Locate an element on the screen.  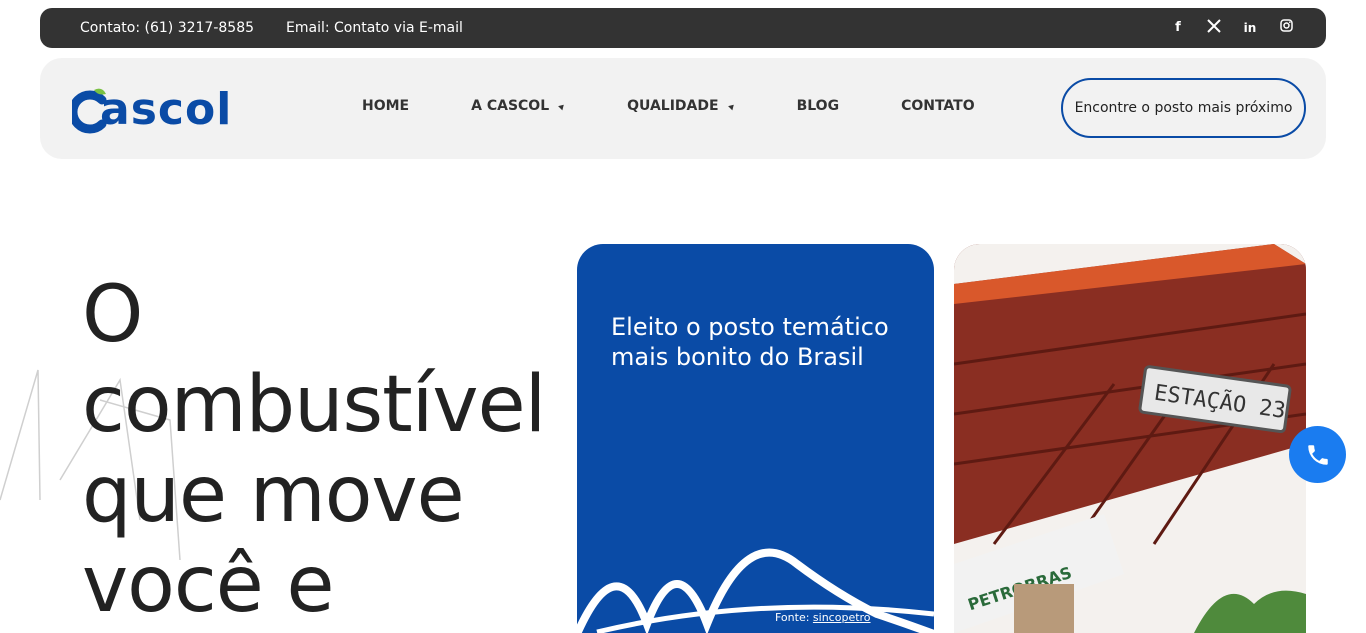
menu-blog: BLOG is located at coordinates (818, 106).